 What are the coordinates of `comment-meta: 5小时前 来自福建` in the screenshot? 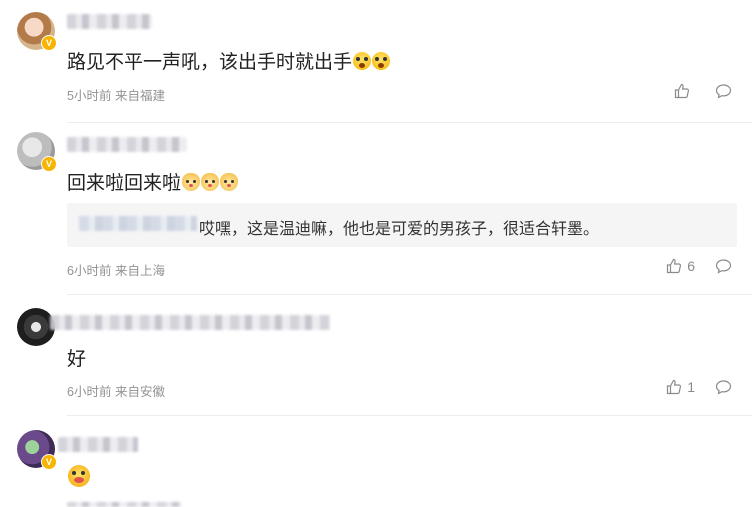 It's located at (116, 94).